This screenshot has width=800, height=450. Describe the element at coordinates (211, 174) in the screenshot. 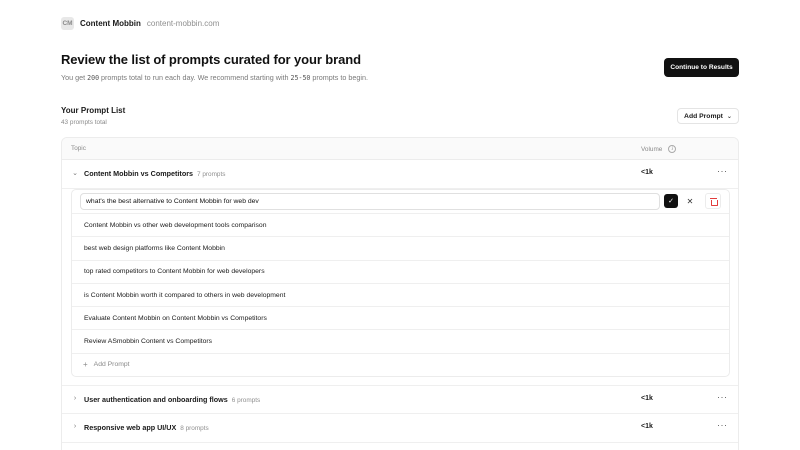

I see `topic-prompt-count: 7 prompts` at that location.